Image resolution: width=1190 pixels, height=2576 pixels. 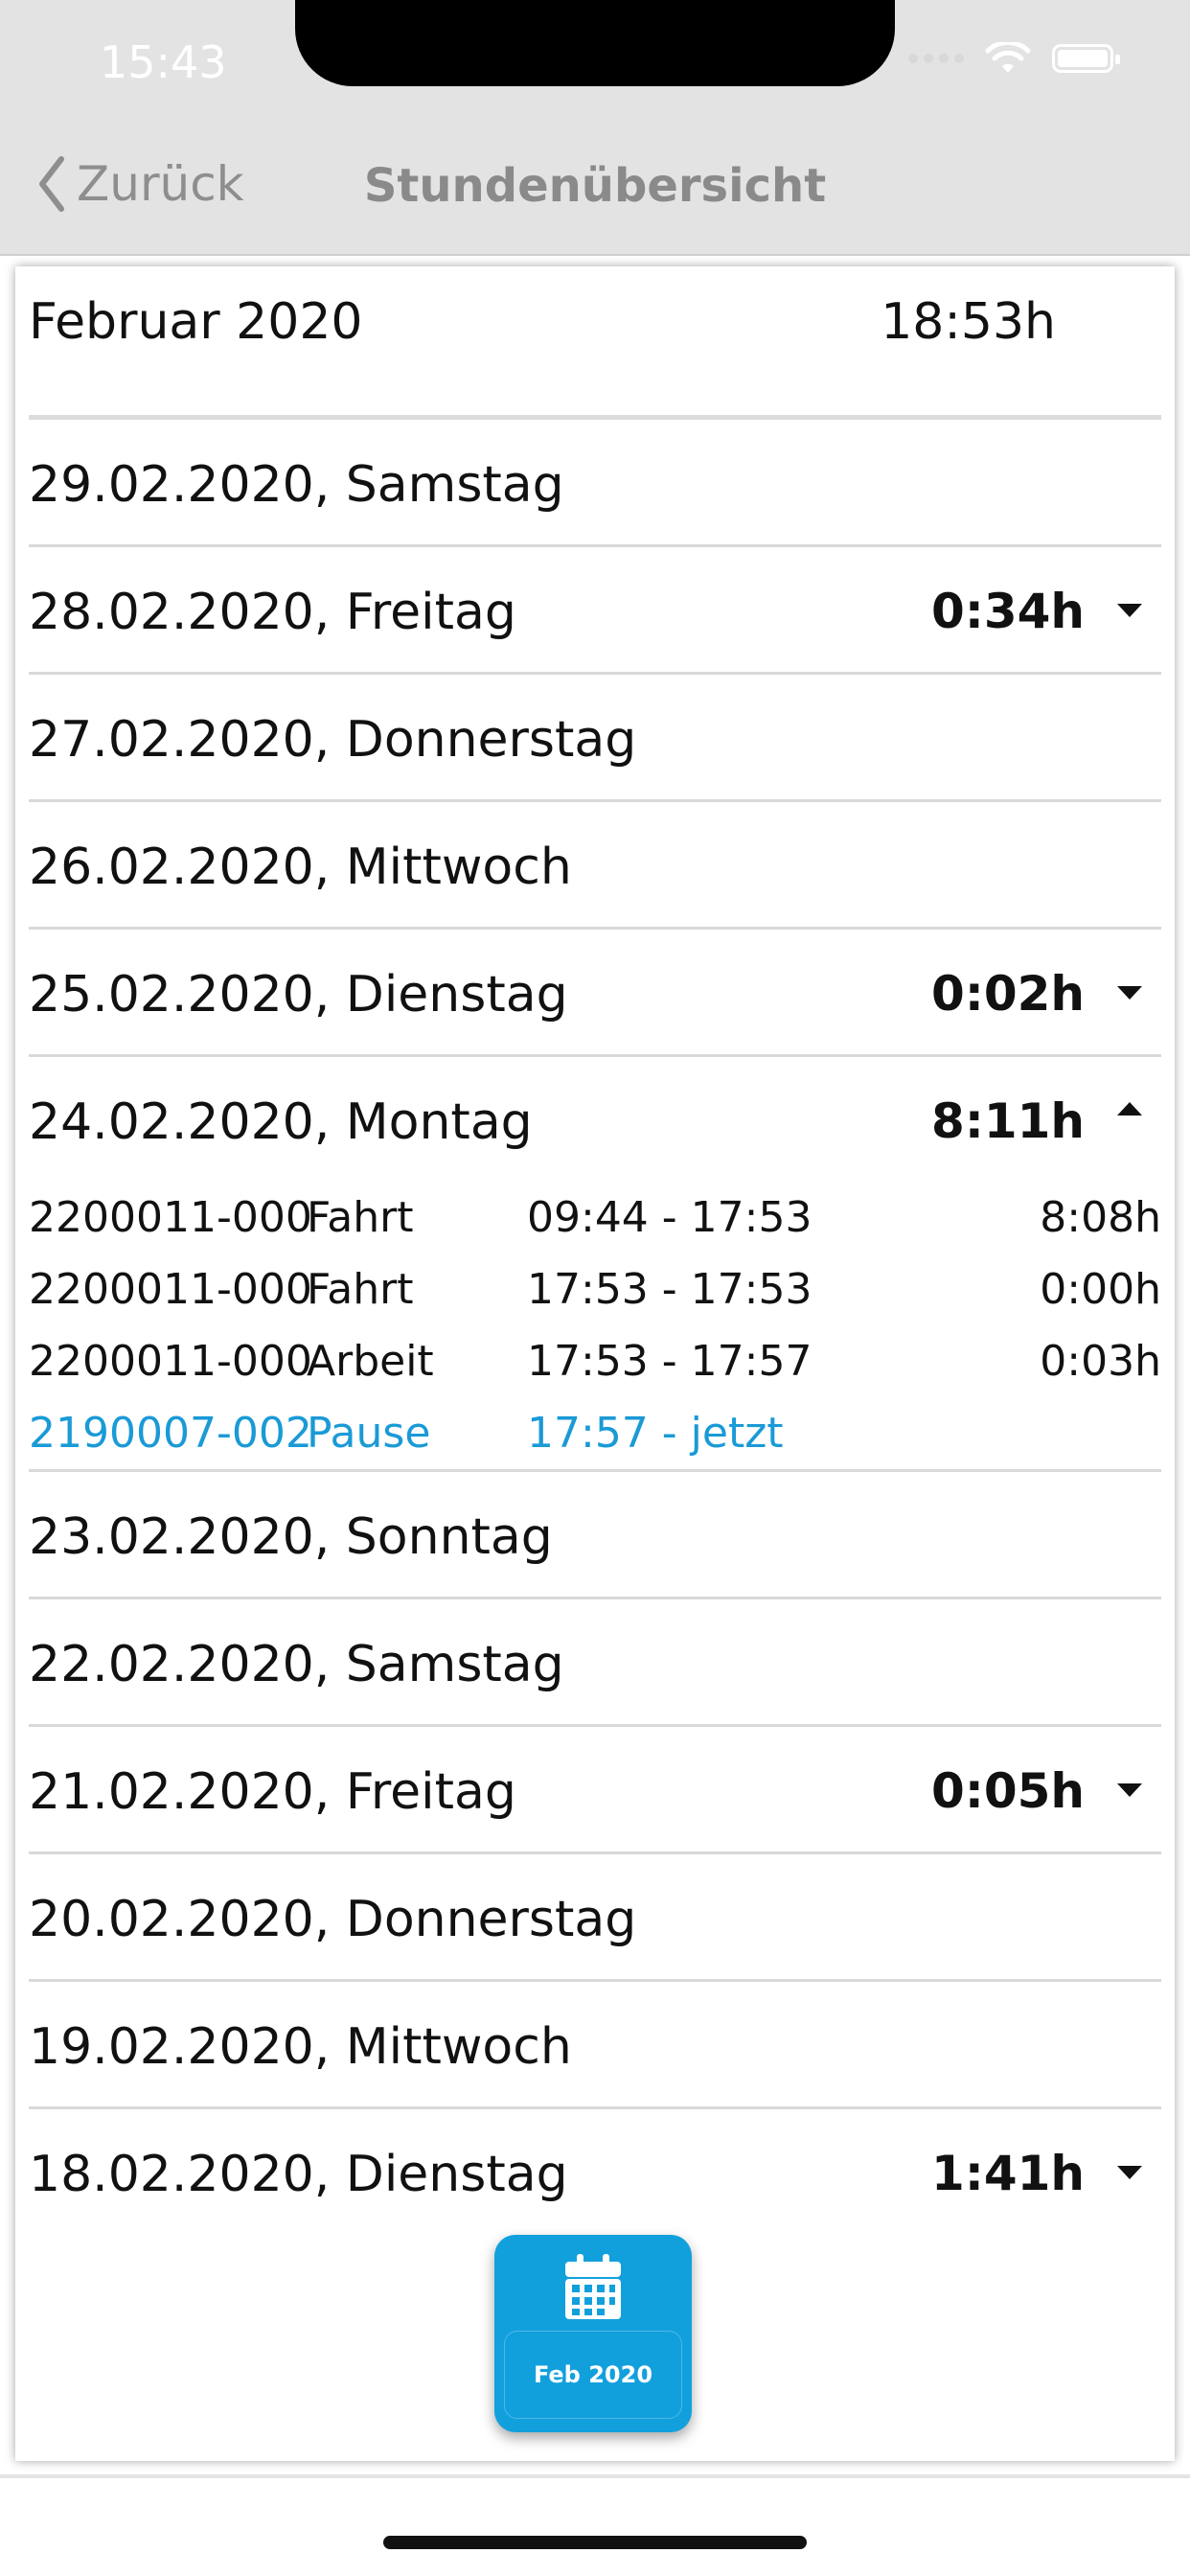 I want to click on day-row: 21.02.2020, Freitag 0:05h, so click(x=595, y=1790).